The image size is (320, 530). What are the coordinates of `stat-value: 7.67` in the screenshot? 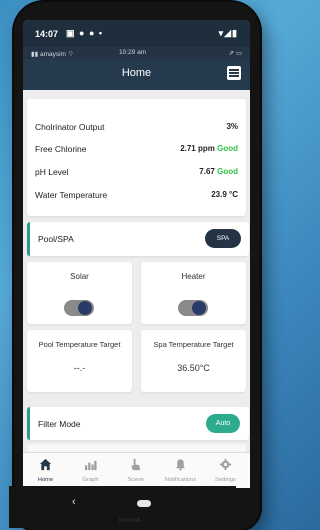 It's located at (207, 171).